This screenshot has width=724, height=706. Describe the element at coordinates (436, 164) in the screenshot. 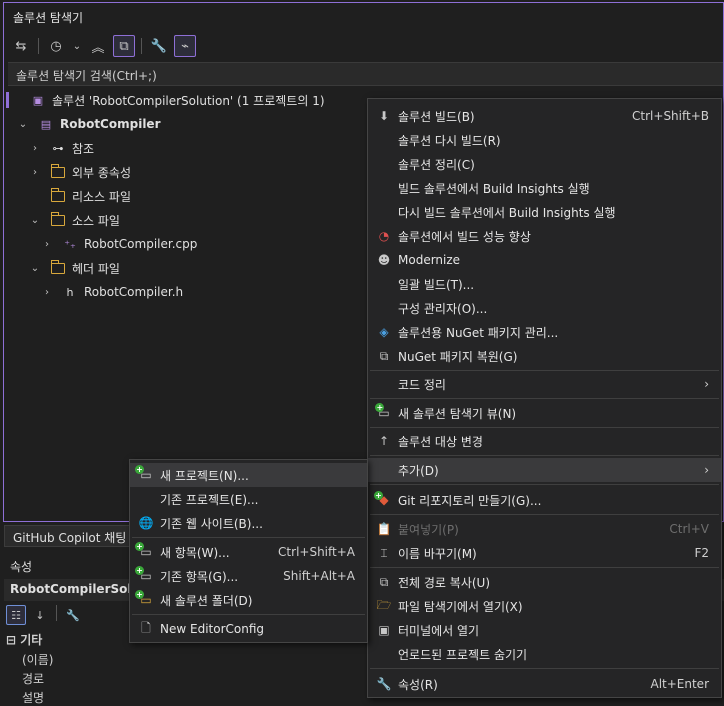

I see `menu-label: 솔루션 정리(C)` at that location.